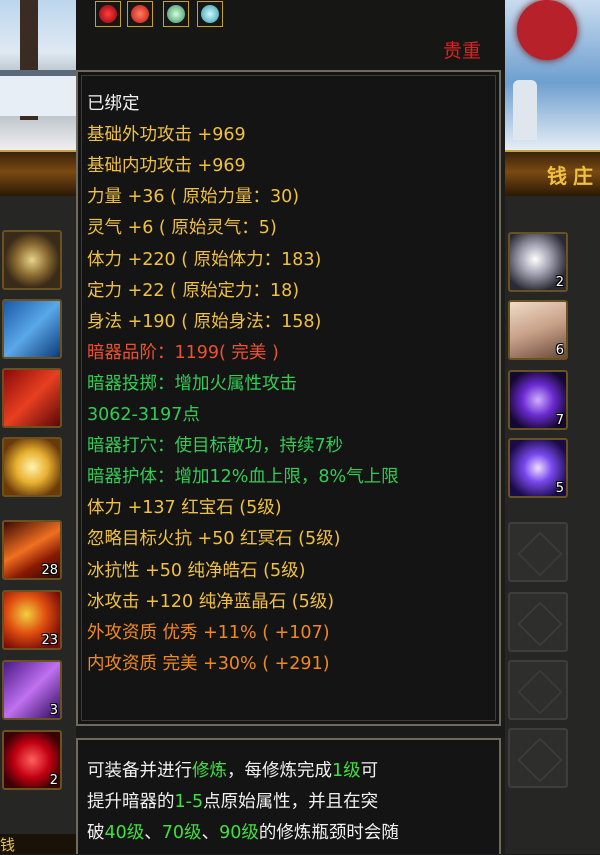 Image resolution: width=600 pixels, height=855 pixels. Describe the element at coordinates (461, 51) in the screenshot. I see `rarity-label: 贵重` at that location.